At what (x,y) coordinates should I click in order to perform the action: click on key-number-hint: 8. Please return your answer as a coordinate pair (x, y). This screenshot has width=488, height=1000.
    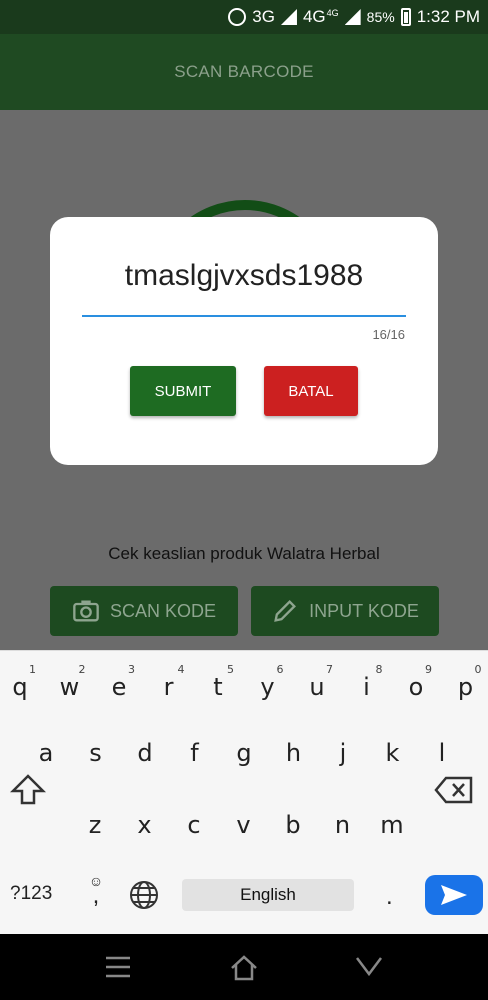
    Looking at the image, I should click on (379, 669).